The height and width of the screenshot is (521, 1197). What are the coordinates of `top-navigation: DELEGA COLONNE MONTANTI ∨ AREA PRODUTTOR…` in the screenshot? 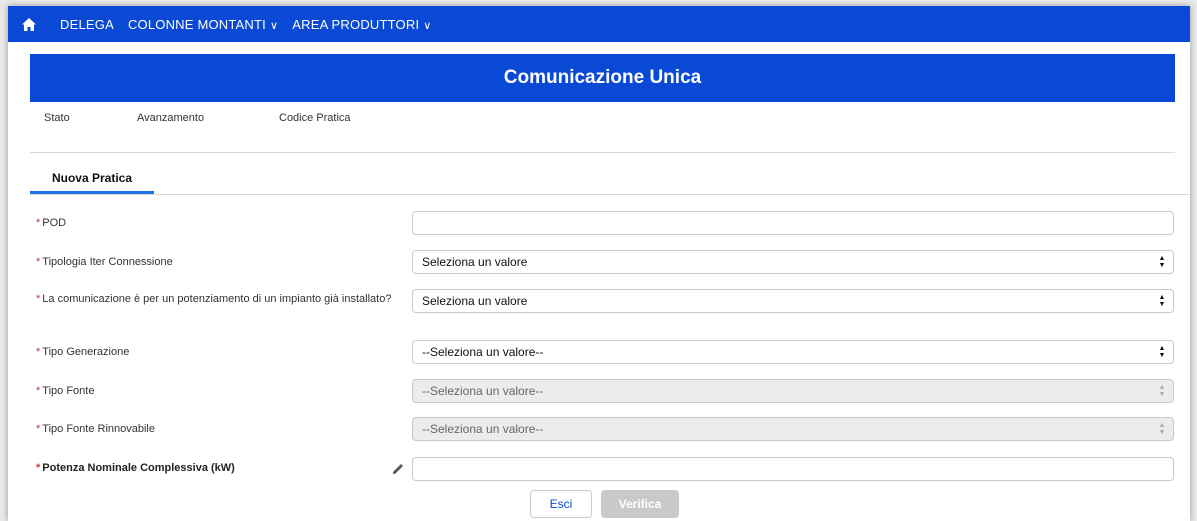 It's located at (599, 24).